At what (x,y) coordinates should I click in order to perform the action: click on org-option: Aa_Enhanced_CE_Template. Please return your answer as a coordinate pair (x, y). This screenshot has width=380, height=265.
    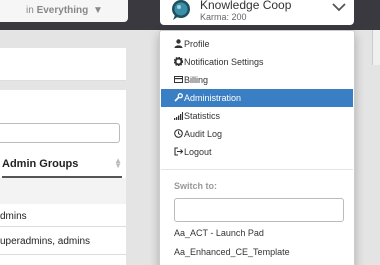
    Looking at the image, I should click on (232, 252).